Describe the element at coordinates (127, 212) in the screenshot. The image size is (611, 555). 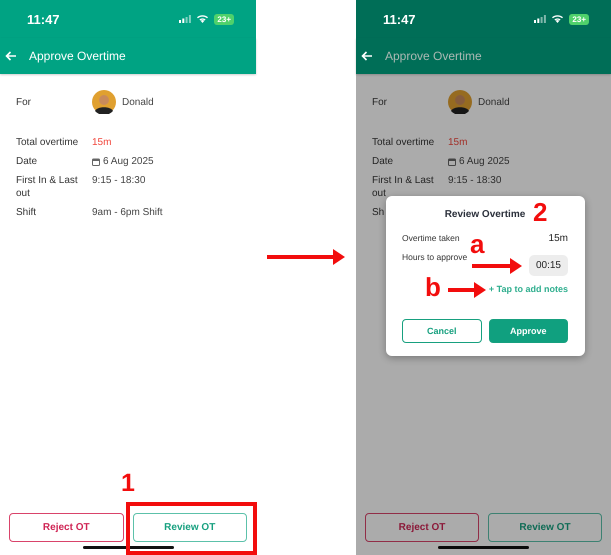
I see `field-value: 9am - 6pm Shift` at that location.